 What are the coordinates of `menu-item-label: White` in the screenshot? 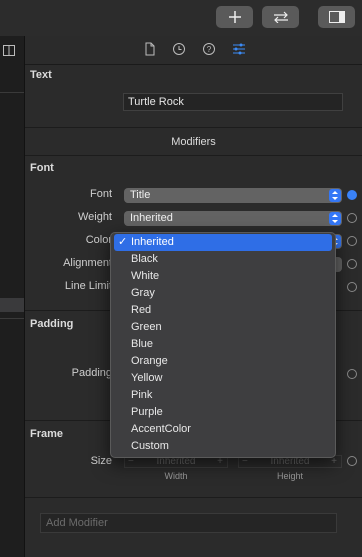 It's located at (145, 276).